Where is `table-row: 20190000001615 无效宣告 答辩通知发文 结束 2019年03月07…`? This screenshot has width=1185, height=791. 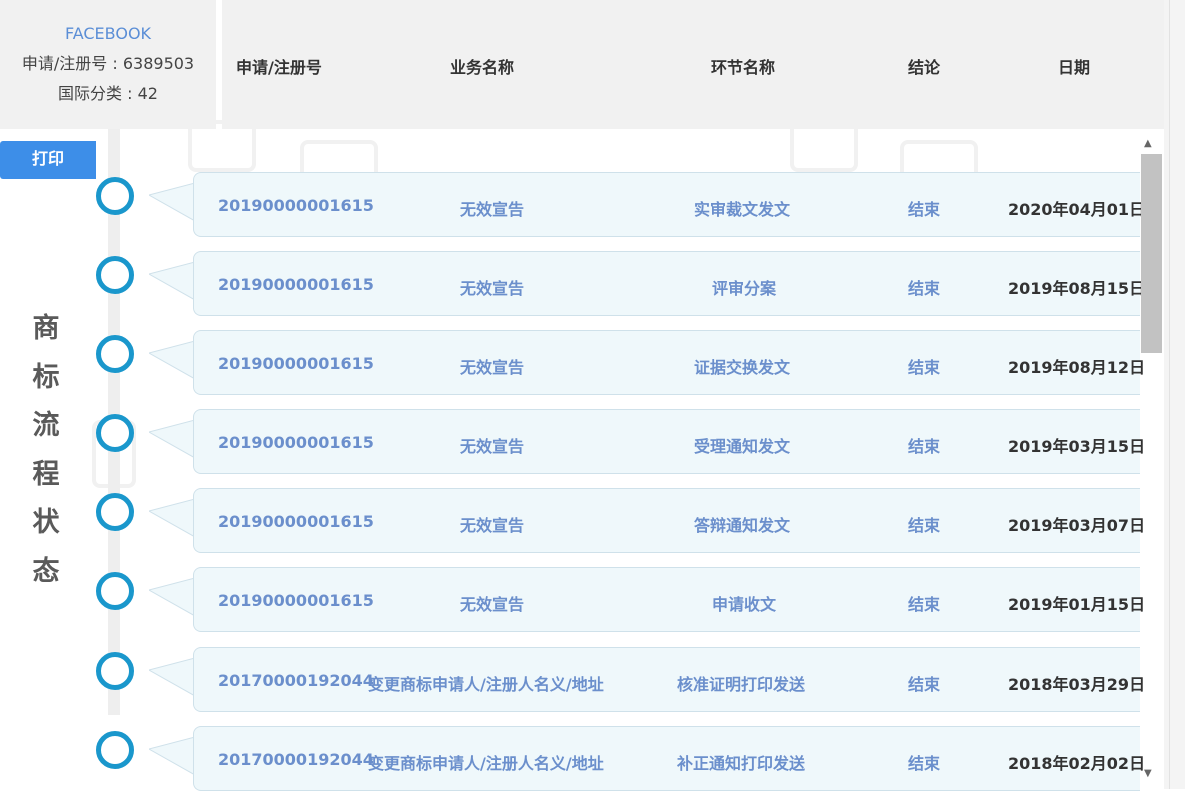 table-row: 20190000001615 无效宣告 答辩通知发文 结束 2019年03月07… is located at coordinates (669, 520).